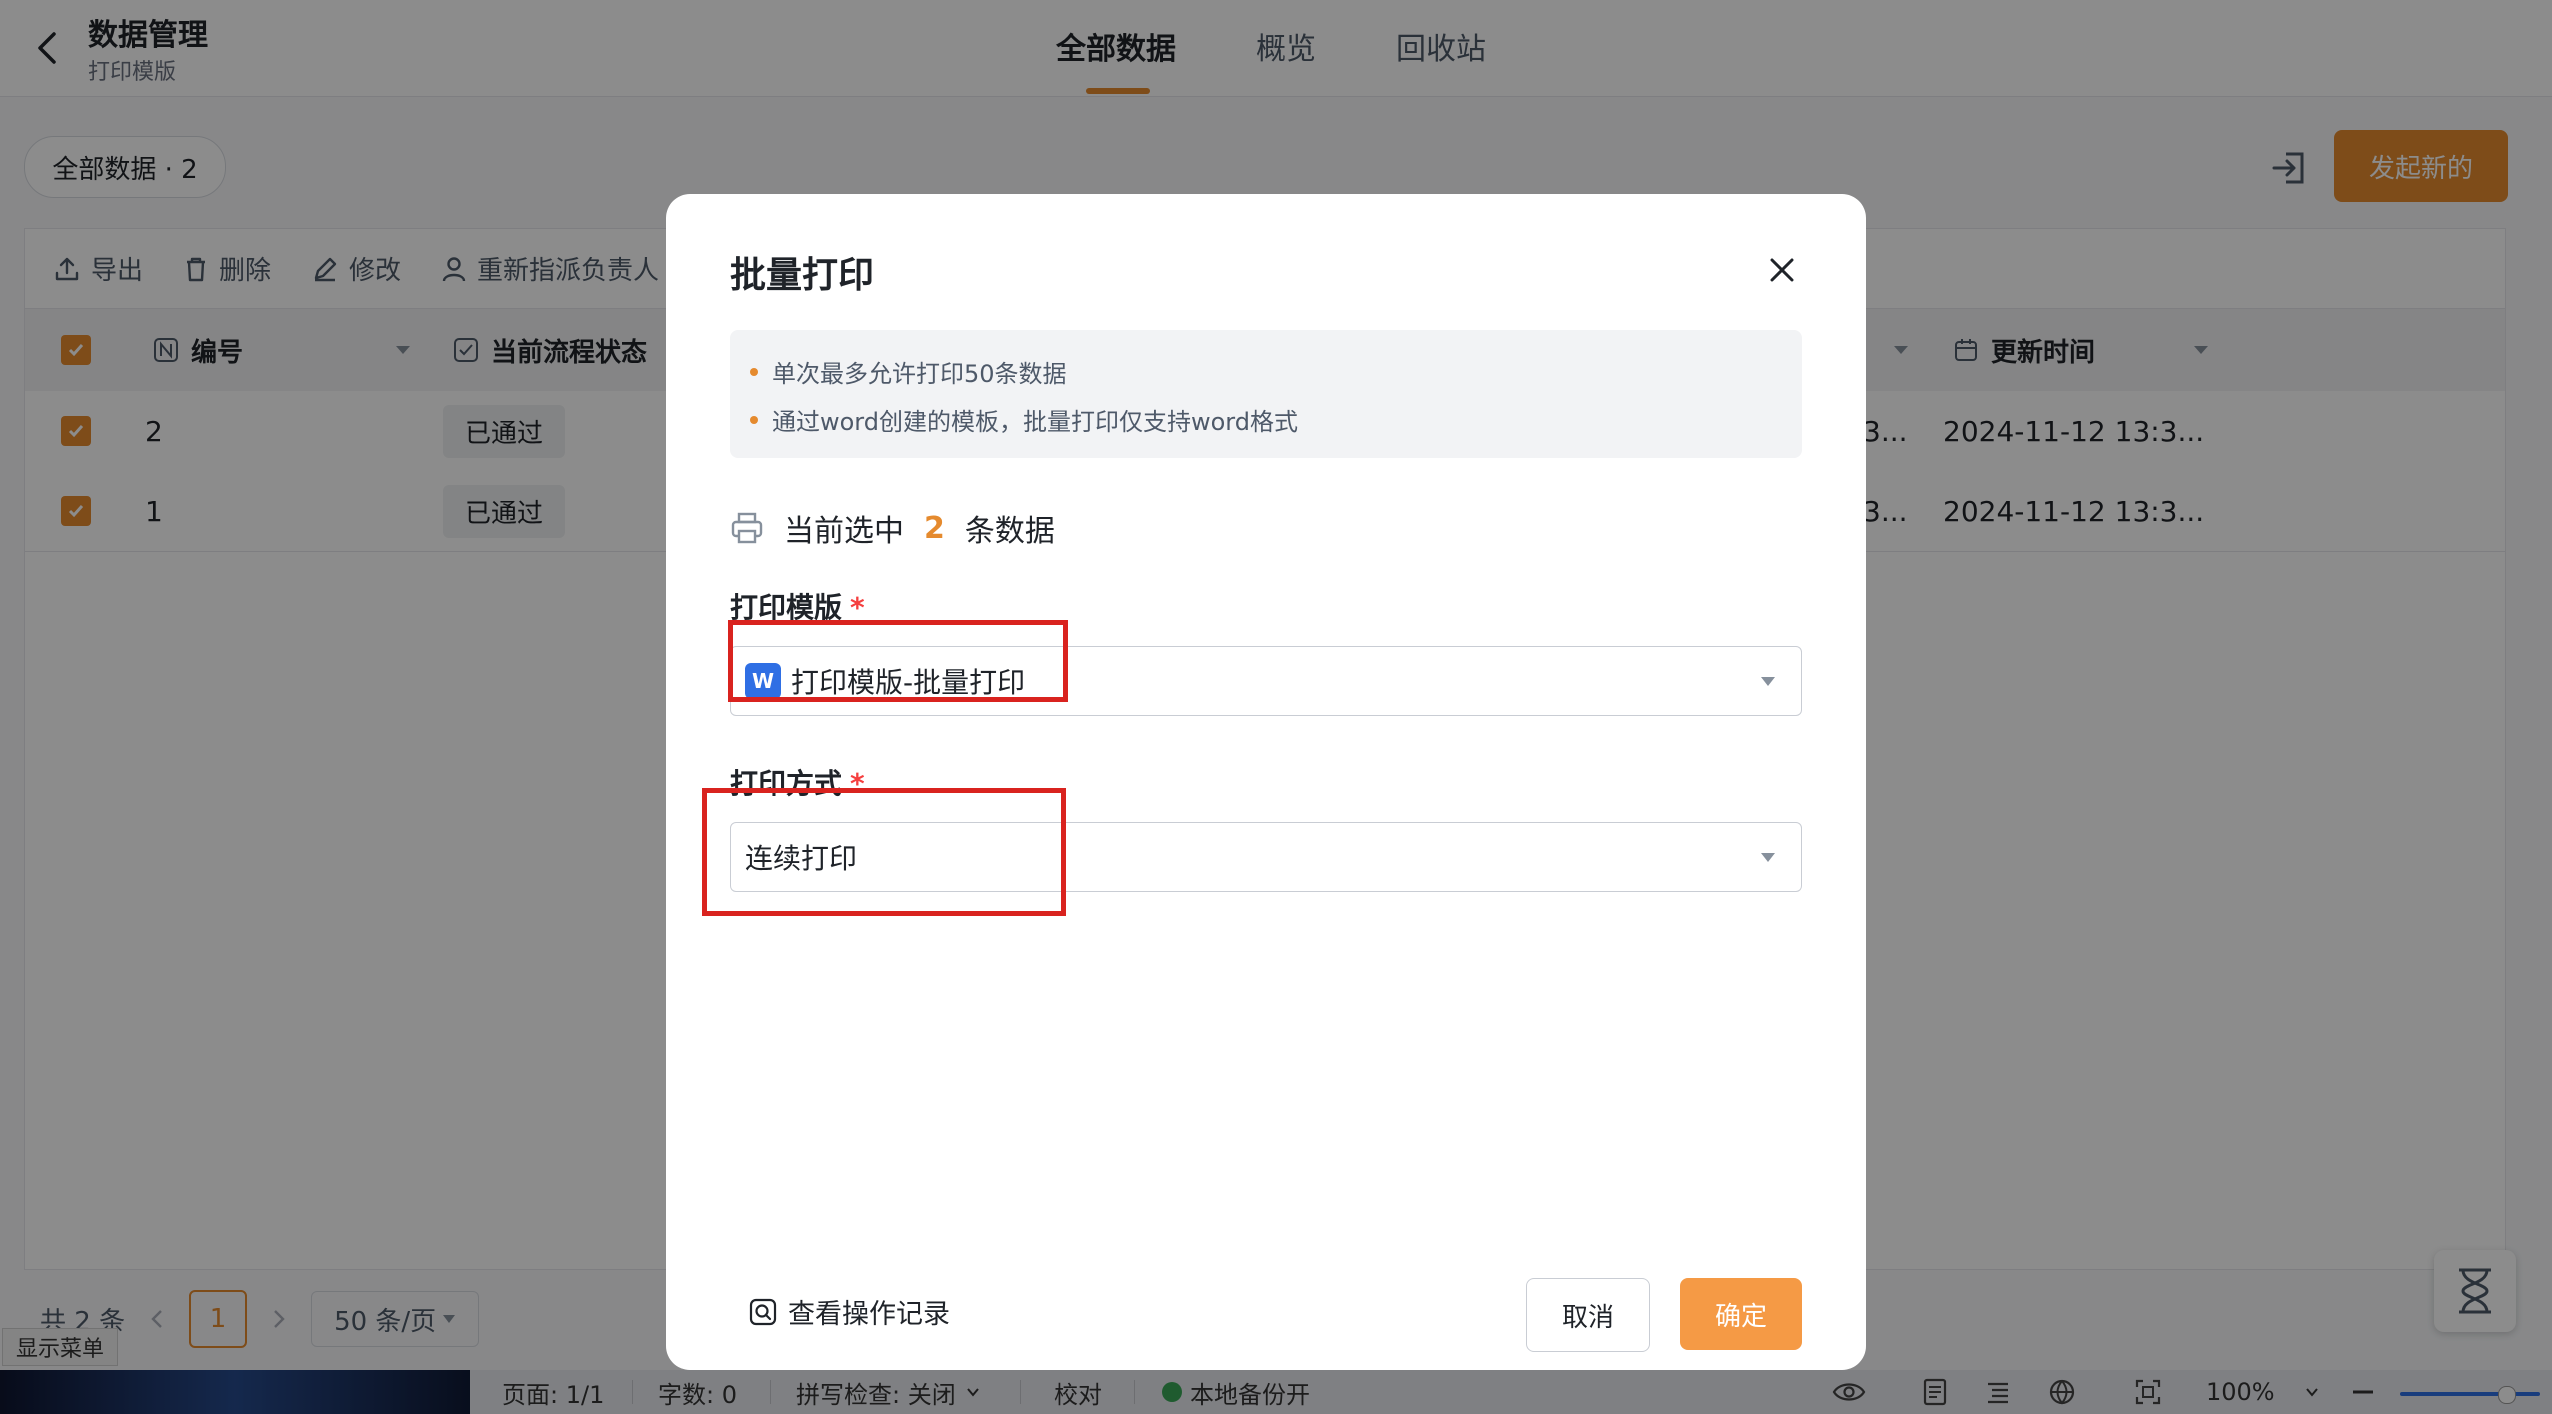  Describe the element at coordinates (802, 275) in the screenshot. I see `dialog-title: 批量打印` at that location.